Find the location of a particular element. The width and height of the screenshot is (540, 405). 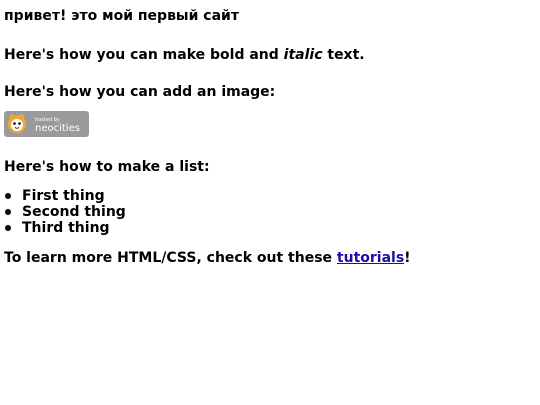

bold-text-end: text. is located at coordinates (343, 55).